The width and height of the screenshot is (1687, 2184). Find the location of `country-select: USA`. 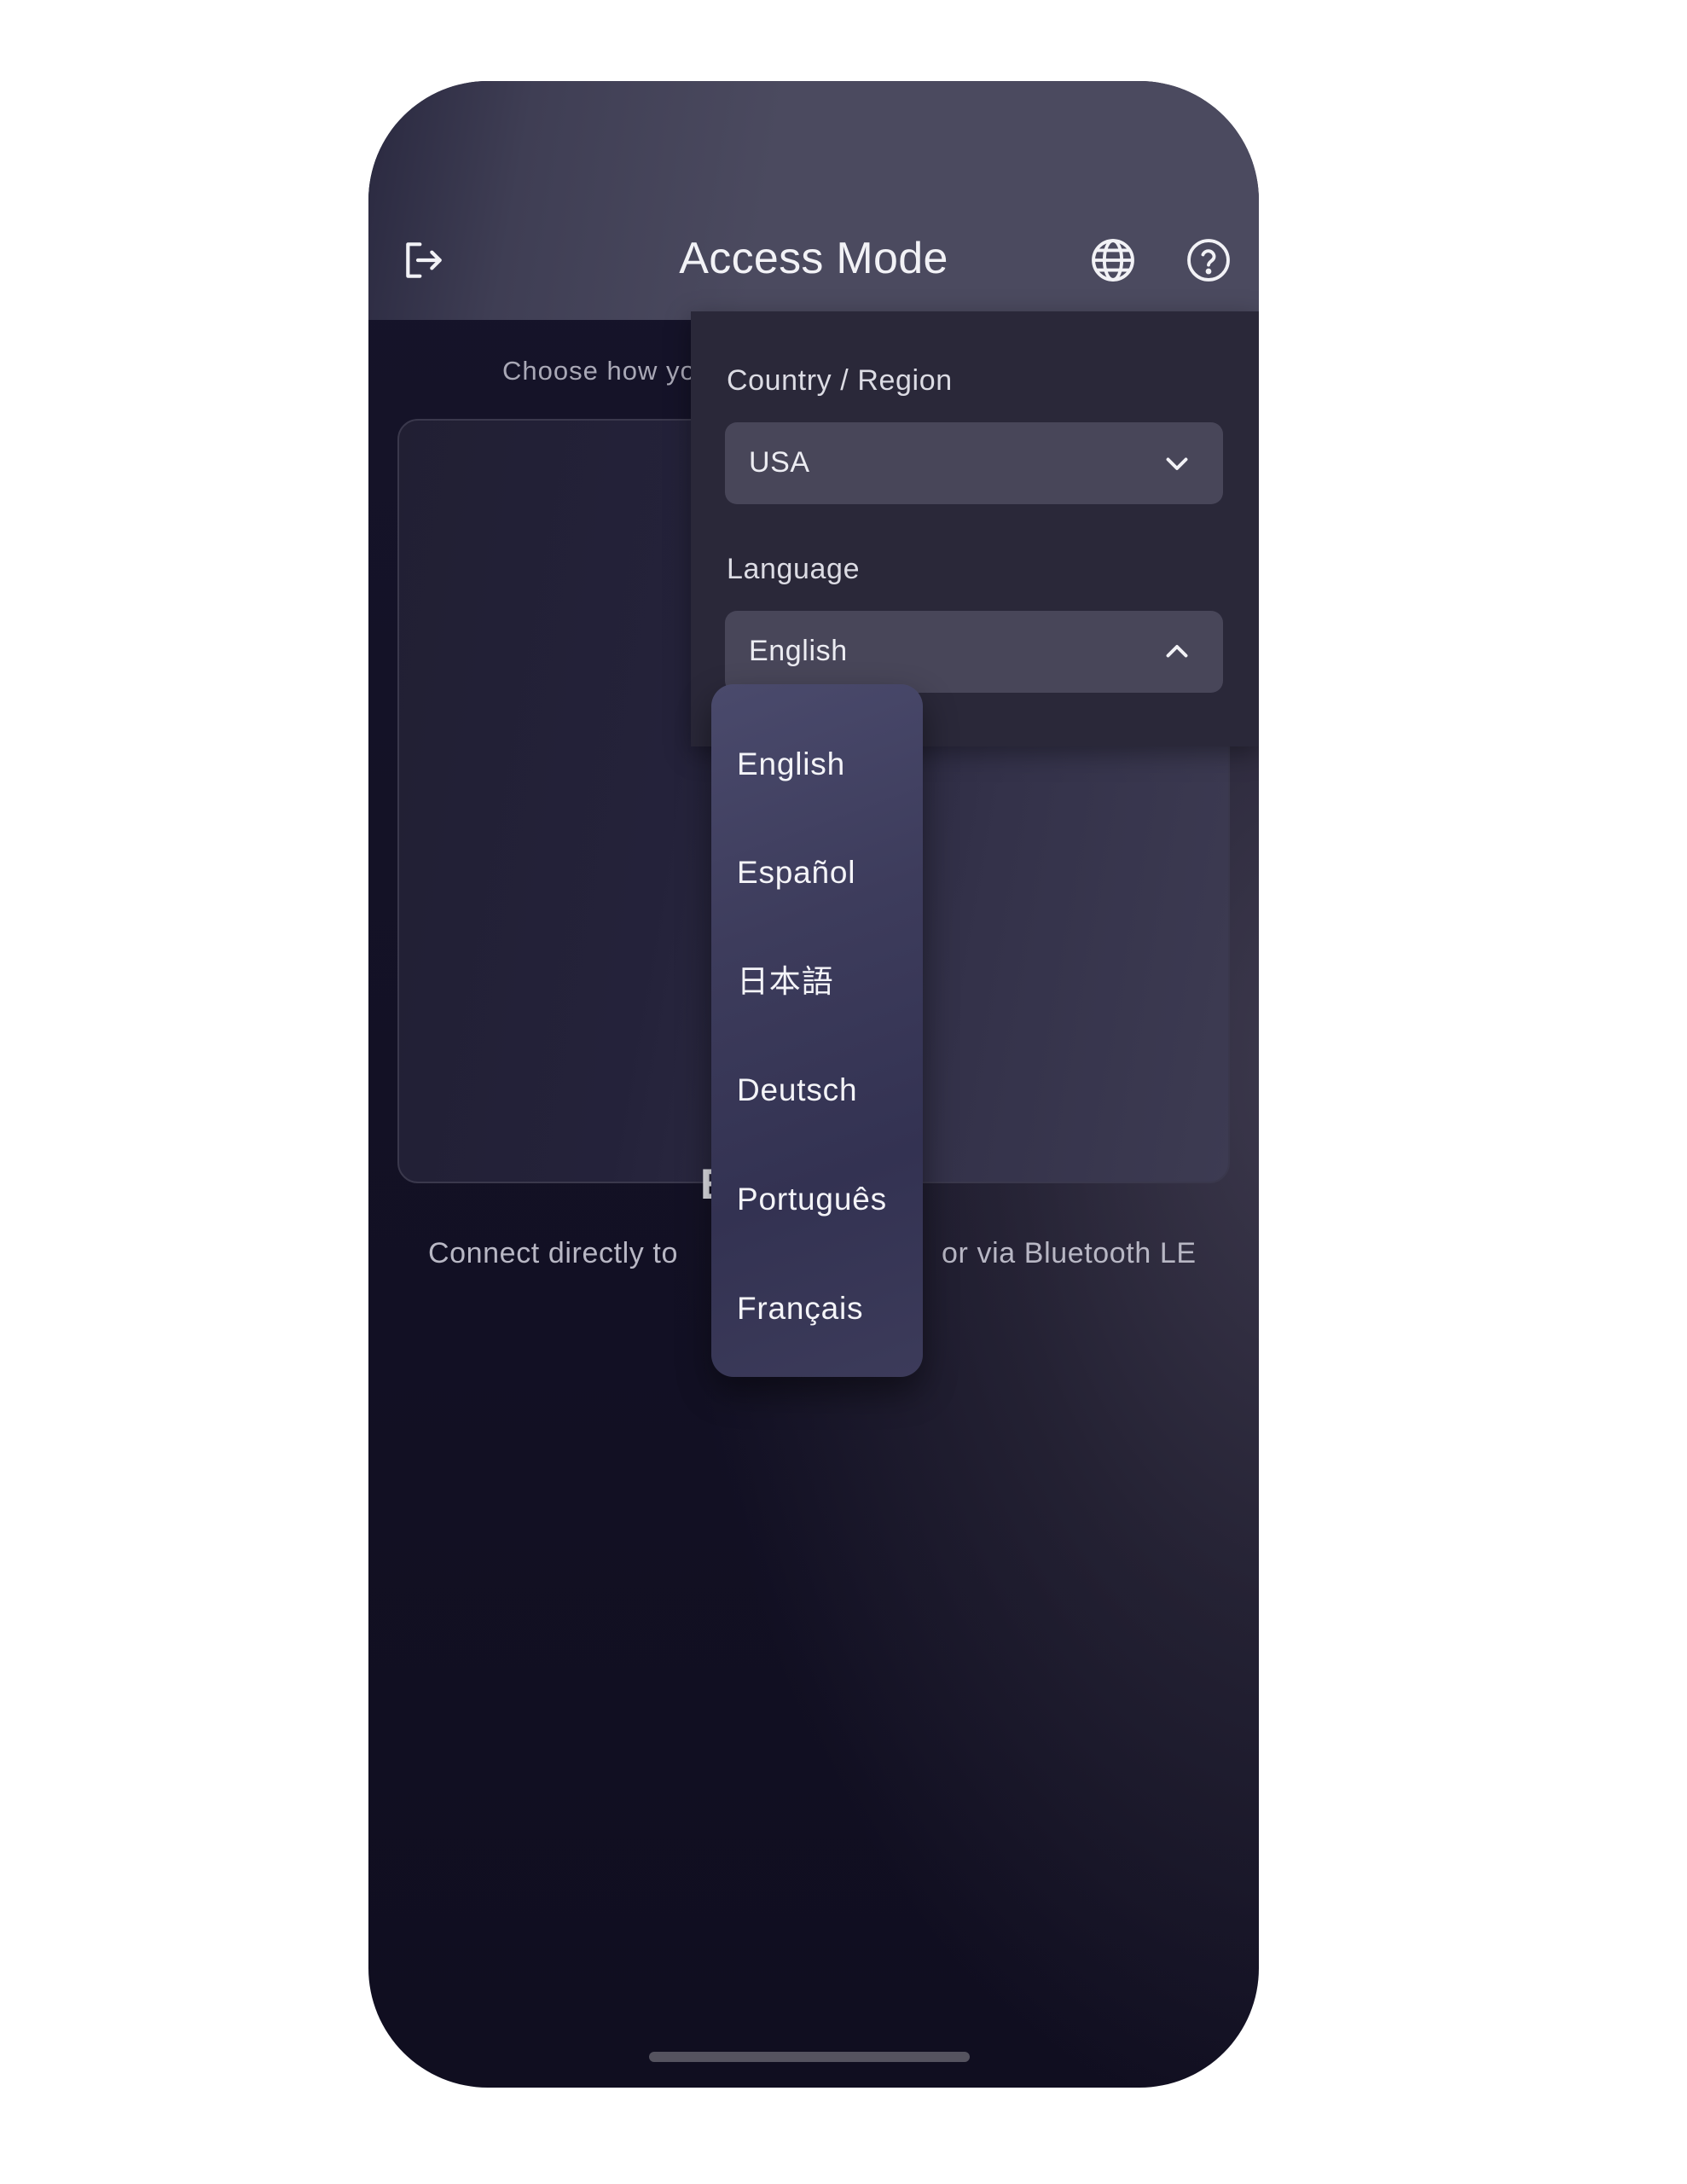

country-select: USA is located at coordinates (974, 463).